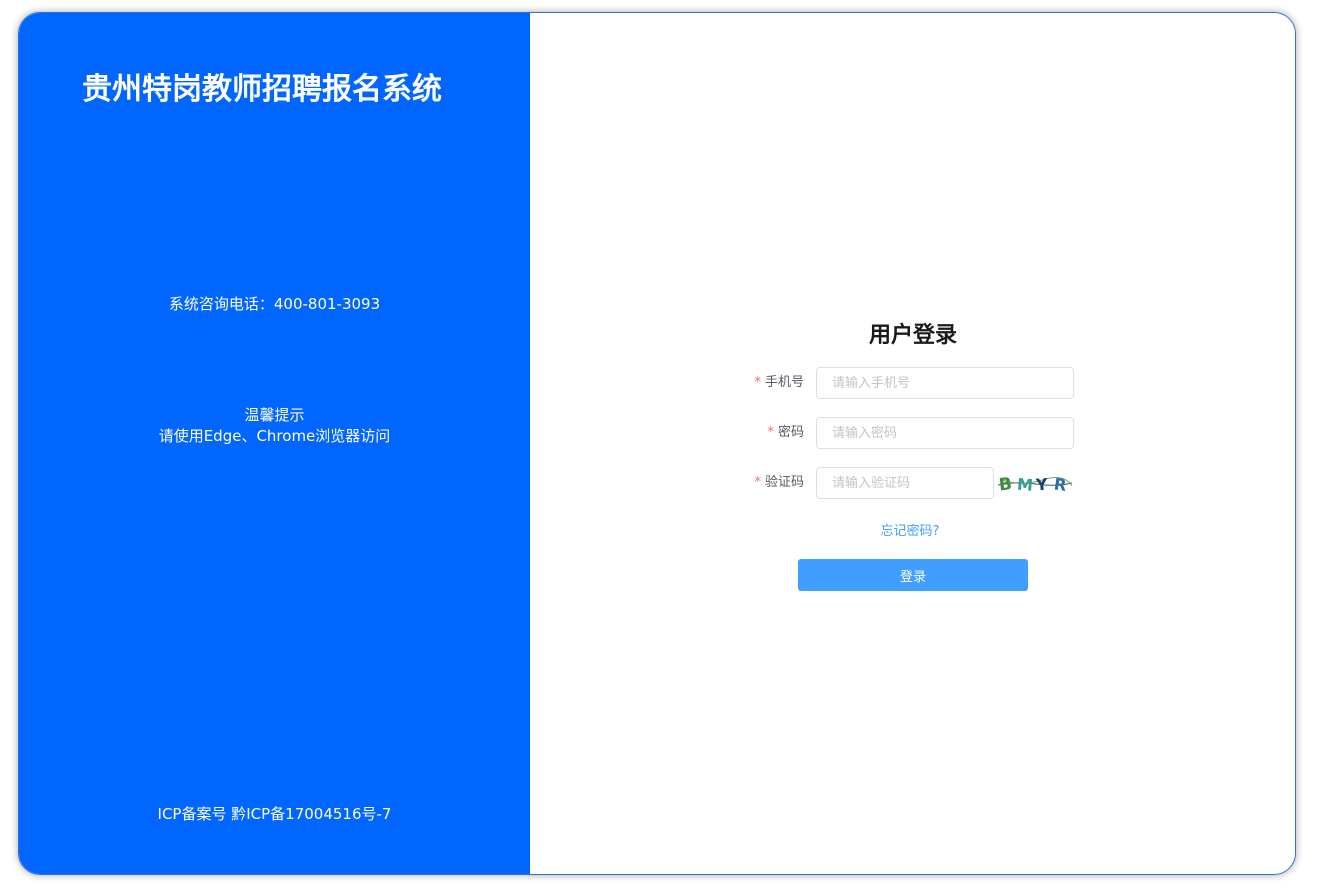 The height and width of the screenshot is (894, 1319). I want to click on captcha-row: *验证码 B M Y R, so click(912, 483).